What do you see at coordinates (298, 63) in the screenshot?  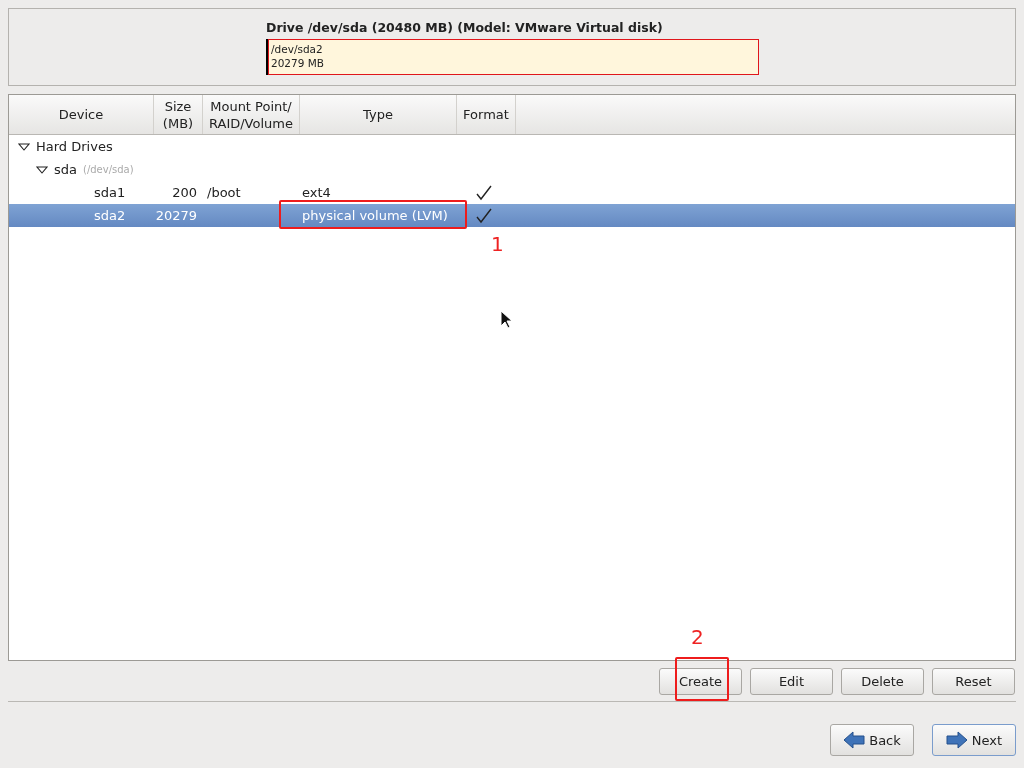 I see `partition-size: 20279 MB` at bounding box center [298, 63].